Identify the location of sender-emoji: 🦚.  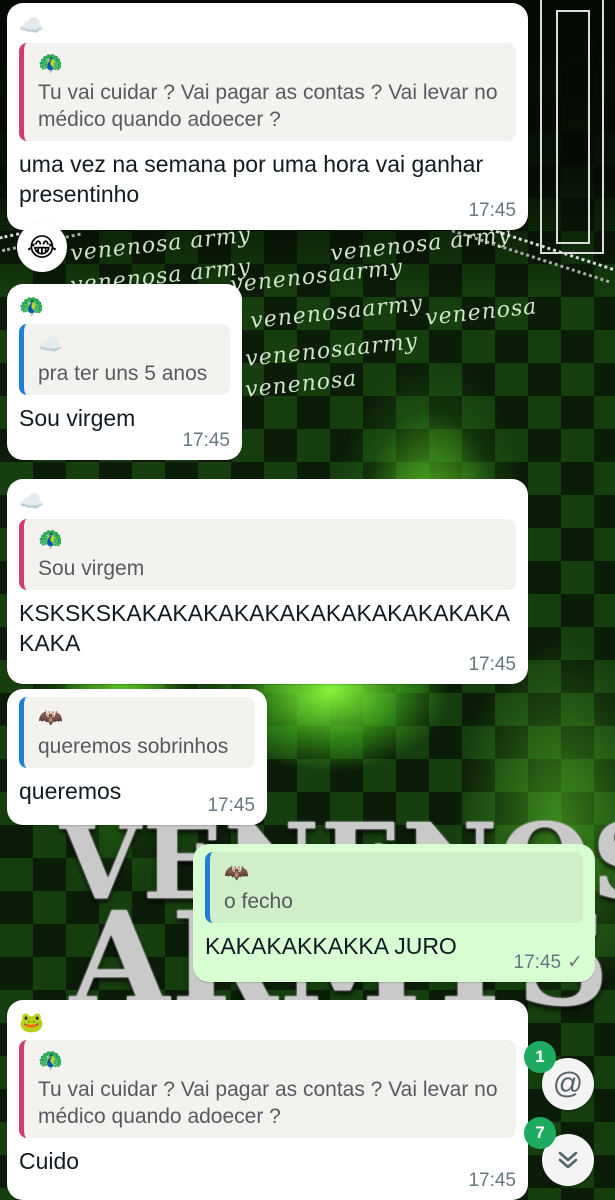
(31, 307).